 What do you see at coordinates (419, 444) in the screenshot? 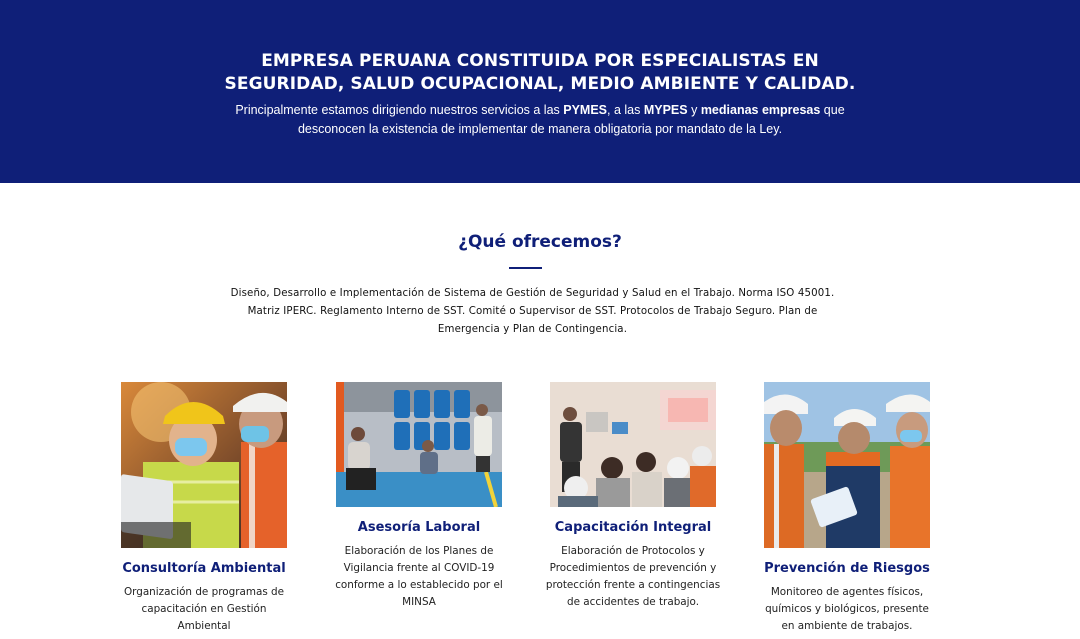
I see `warehouse-barrels-meeting-photo` at bounding box center [419, 444].